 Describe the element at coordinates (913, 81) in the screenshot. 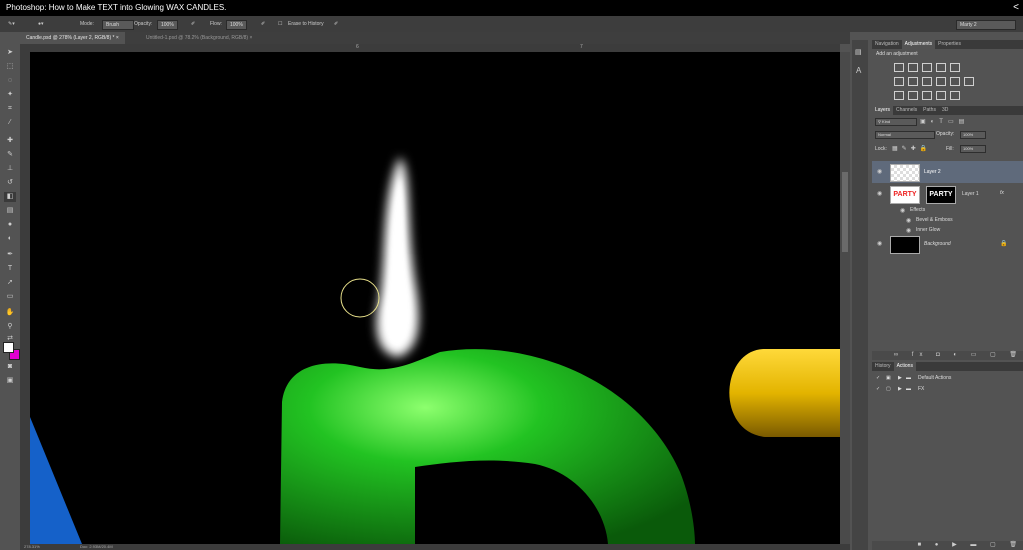

I see `color-balance-icon` at that location.